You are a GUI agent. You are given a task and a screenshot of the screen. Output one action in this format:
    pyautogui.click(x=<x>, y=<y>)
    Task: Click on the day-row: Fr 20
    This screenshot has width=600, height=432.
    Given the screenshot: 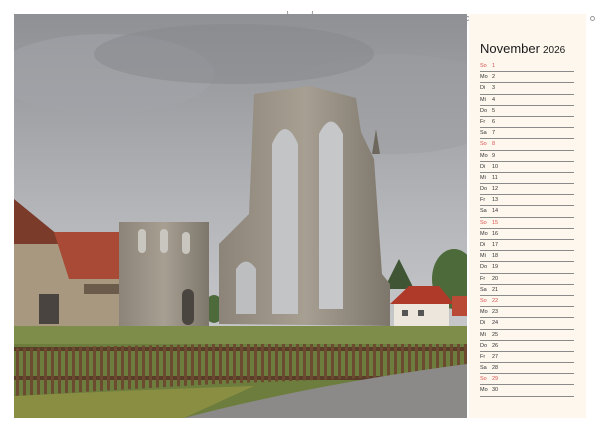 What is the action you would take?
    pyautogui.click(x=527, y=279)
    